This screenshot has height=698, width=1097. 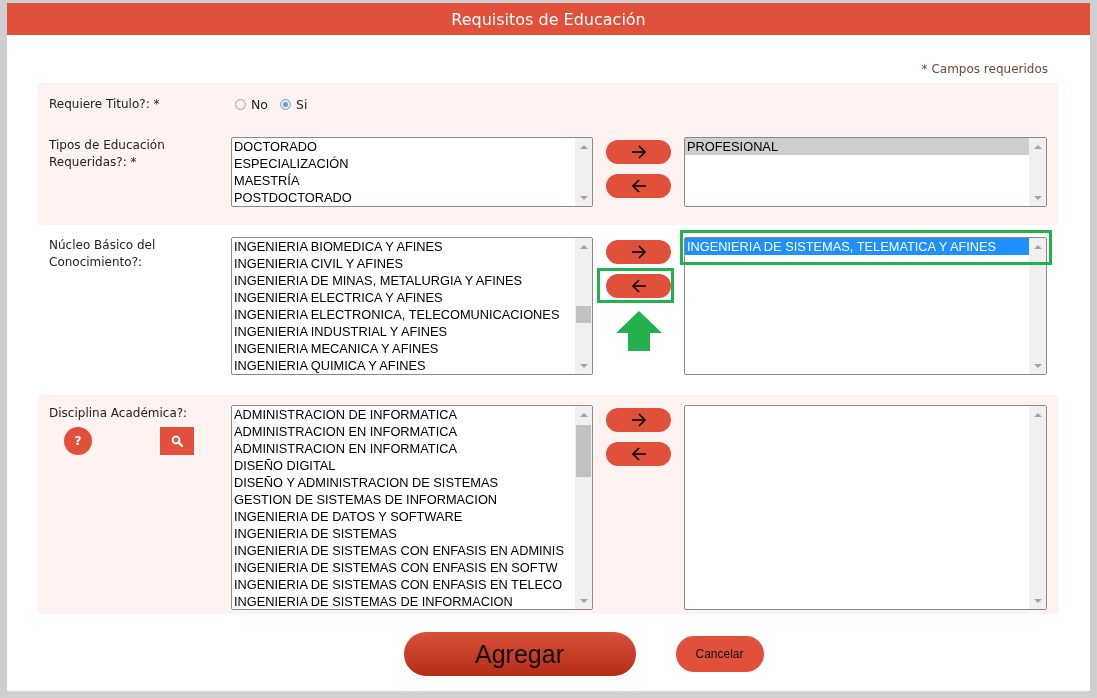 I want to click on field-label: Tipos de Educación Requeridas?: *, so click(x=107, y=154).